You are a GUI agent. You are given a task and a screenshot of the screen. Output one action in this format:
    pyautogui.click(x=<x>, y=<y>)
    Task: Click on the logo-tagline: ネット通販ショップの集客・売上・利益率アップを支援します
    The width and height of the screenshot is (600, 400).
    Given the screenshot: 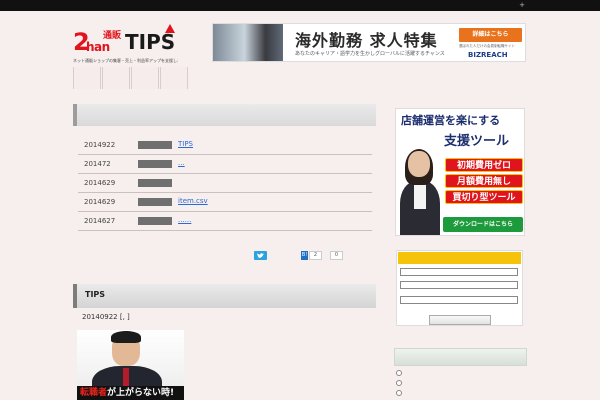 What is the action you would take?
    pyautogui.click(x=125, y=60)
    